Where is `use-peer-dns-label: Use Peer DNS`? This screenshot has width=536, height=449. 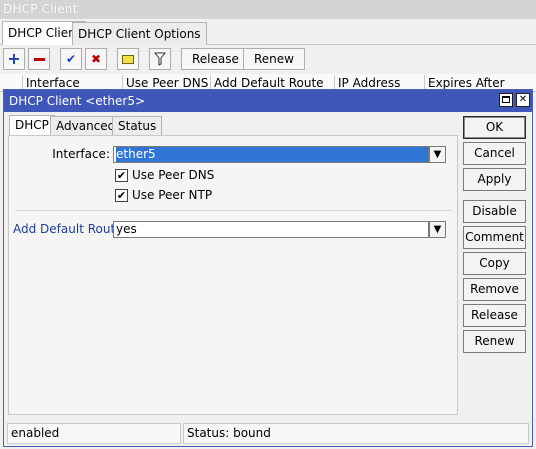
use-peer-dns-label: Use Peer DNS is located at coordinates (173, 175).